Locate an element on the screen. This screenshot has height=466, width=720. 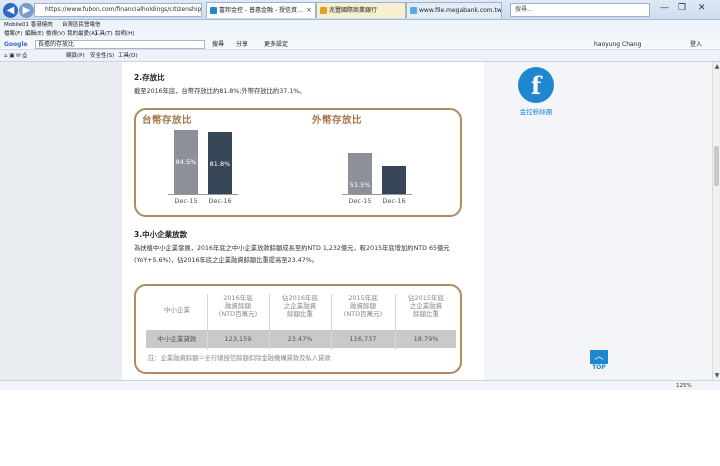
tab-label: www.file.megabank.com.tw is located at coordinates (460, 10).